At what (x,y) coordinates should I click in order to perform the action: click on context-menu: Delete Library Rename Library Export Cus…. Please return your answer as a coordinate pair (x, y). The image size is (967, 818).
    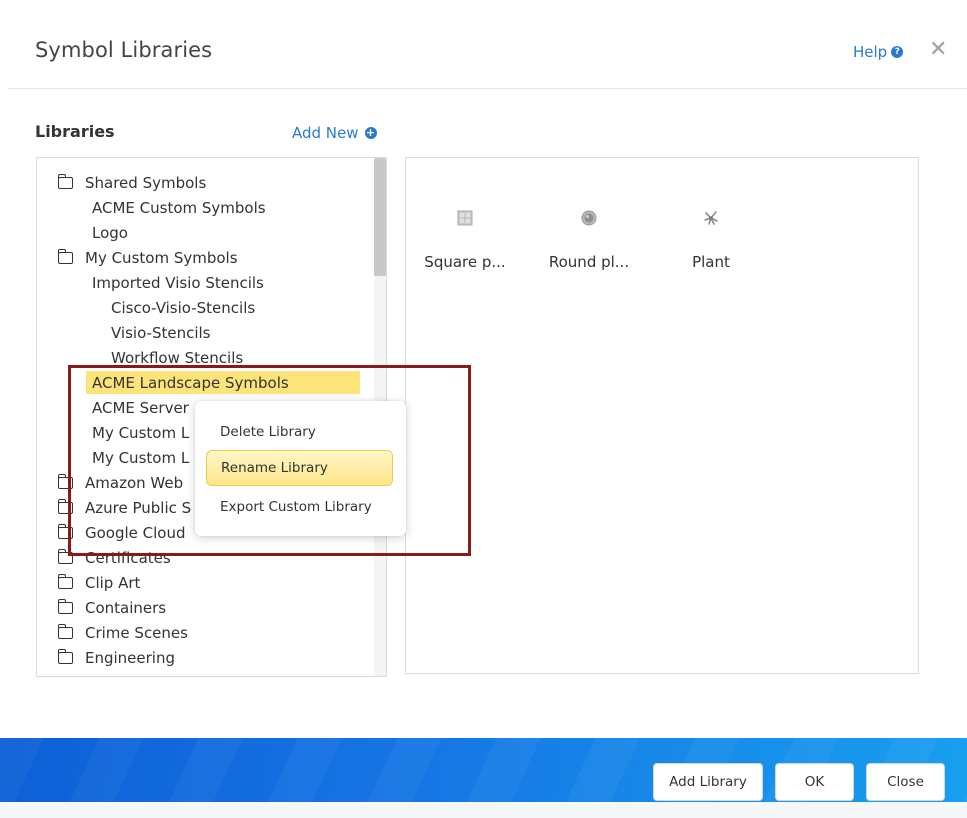
    Looking at the image, I should click on (300, 468).